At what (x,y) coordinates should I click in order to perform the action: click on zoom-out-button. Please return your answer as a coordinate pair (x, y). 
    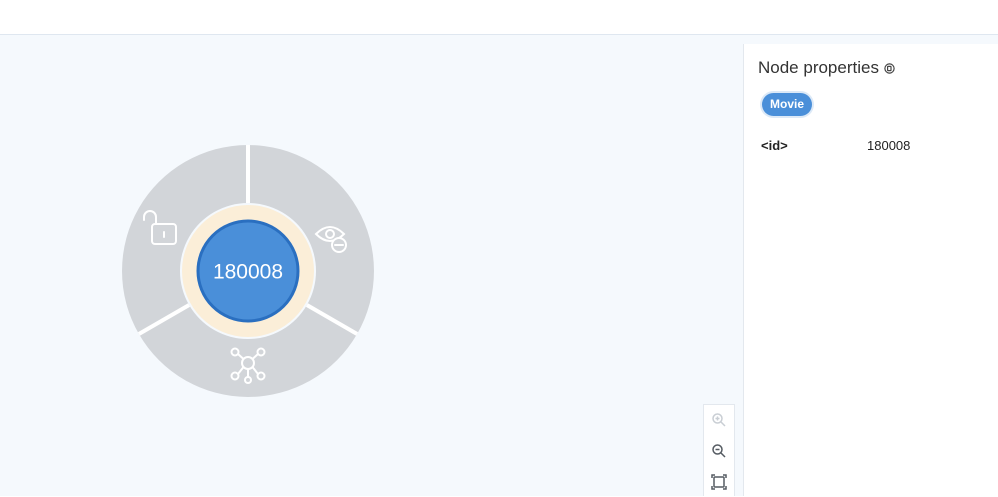
    Looking at the image, I should click on (719, 451).